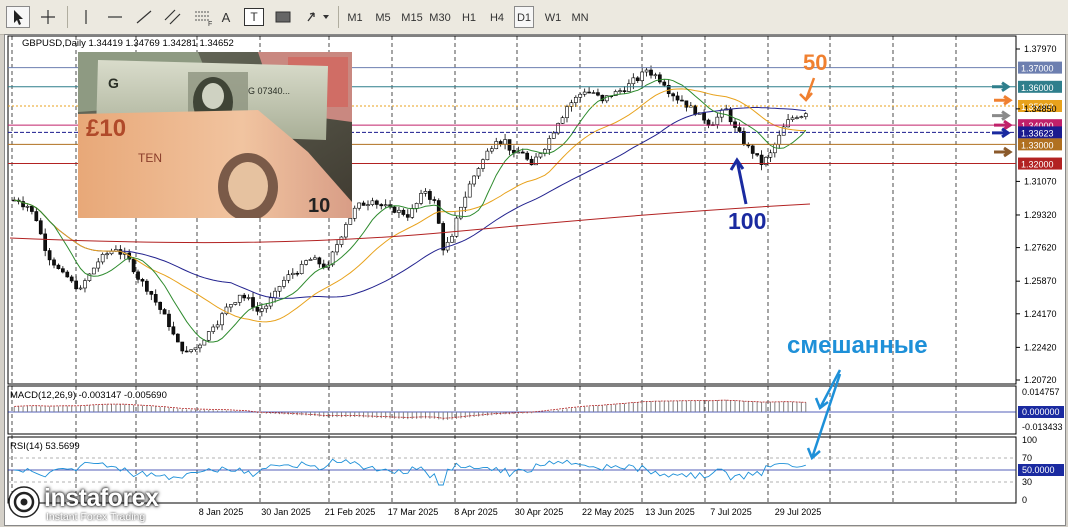 This screenshot has height=527, width=1068. Describe the element at coordinates (731, 512) in the screenshot. I see `date-tick-label: 7 Jul 2025` at that location.